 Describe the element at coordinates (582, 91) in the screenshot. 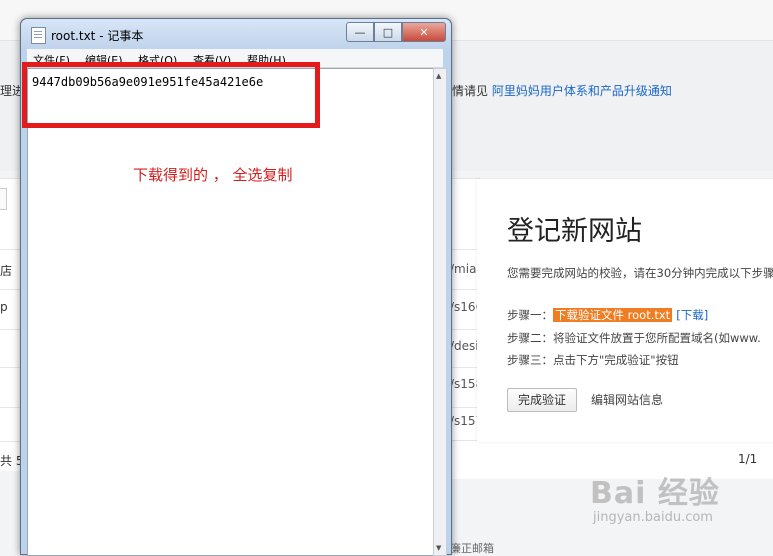

I see `notice-link: 阿里妈妈用户体系和产品升级通知` at that location.